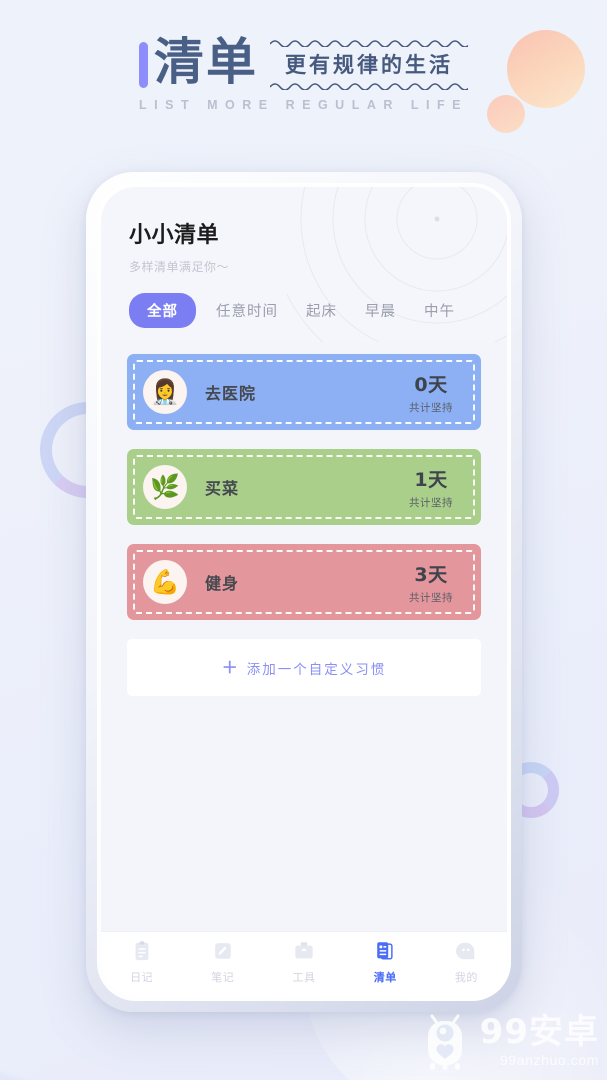 The image size is (607, 1080). I want to click on habit-streak: 3天 共计坚持, so click(437, 582).